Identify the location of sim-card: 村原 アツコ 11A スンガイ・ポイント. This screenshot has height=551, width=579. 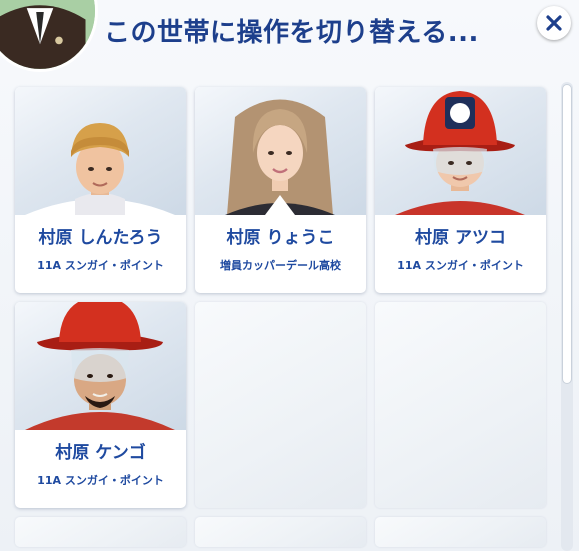
(460, 190).